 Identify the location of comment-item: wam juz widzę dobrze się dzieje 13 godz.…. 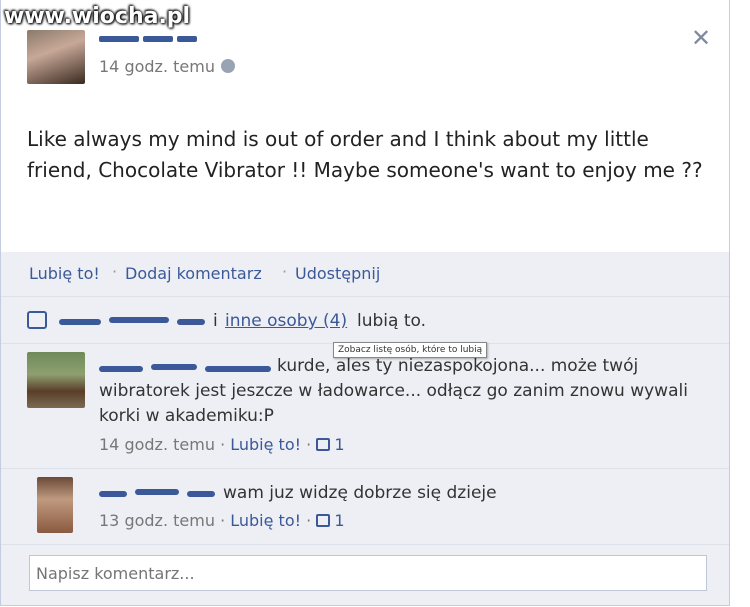
(365, 507).